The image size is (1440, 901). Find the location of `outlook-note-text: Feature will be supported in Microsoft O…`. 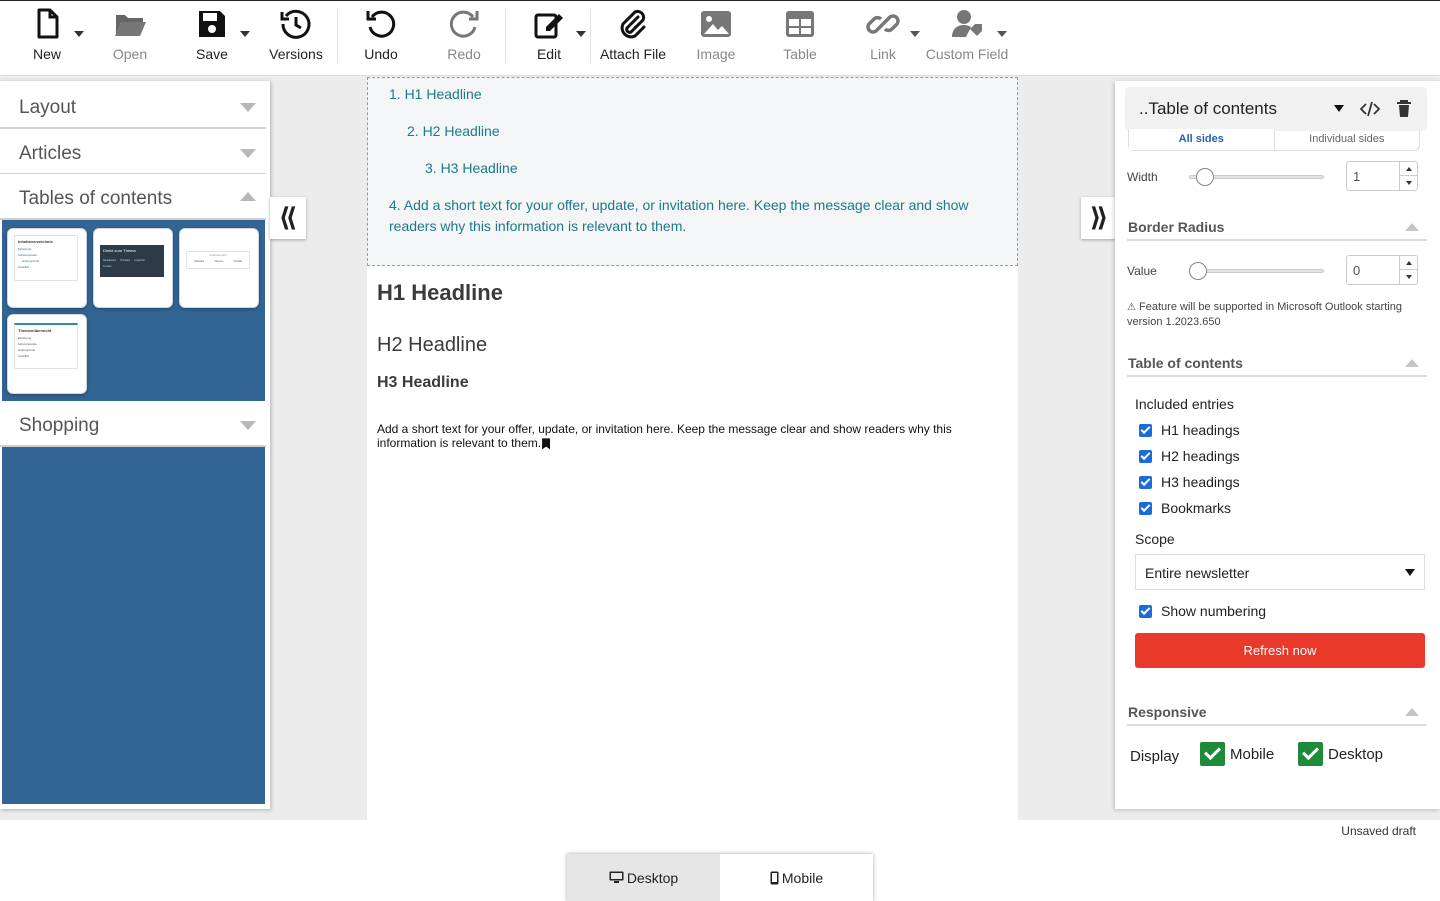

outlook-note-text: Feature will be supported in Microsoft O… is located at coordinates (1264, 314).